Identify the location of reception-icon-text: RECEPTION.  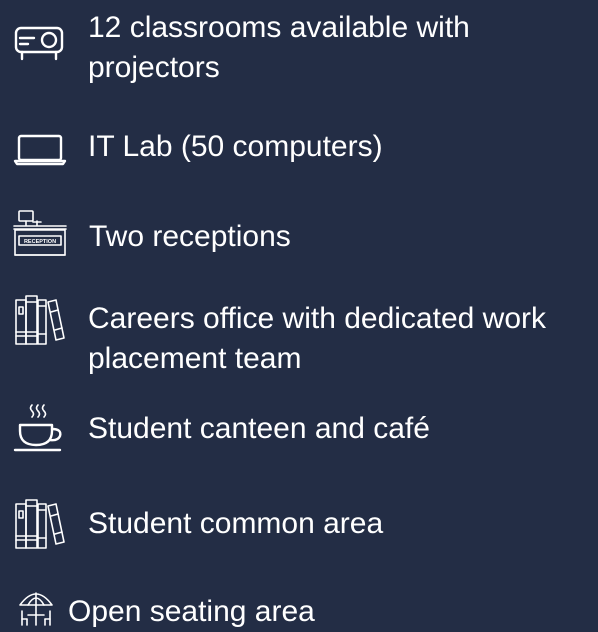
(40, 242).